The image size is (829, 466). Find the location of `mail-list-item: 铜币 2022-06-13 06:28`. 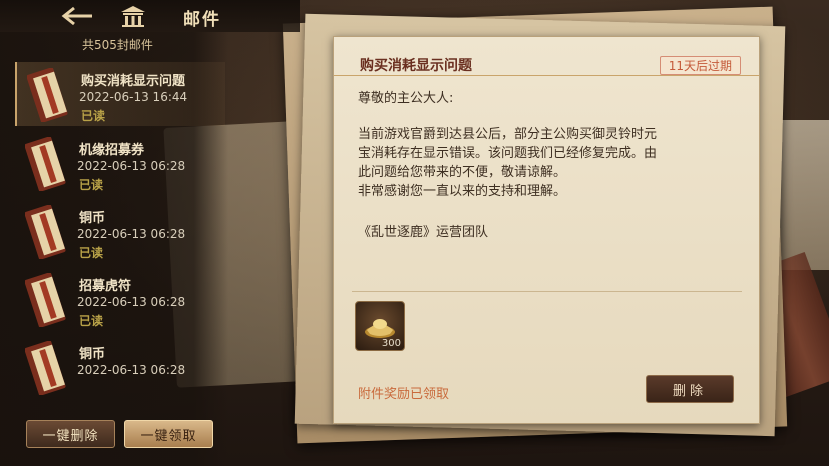

mail-list-item: 铜币 2022-06-13 06:28 is located at coordinates (119, 367).